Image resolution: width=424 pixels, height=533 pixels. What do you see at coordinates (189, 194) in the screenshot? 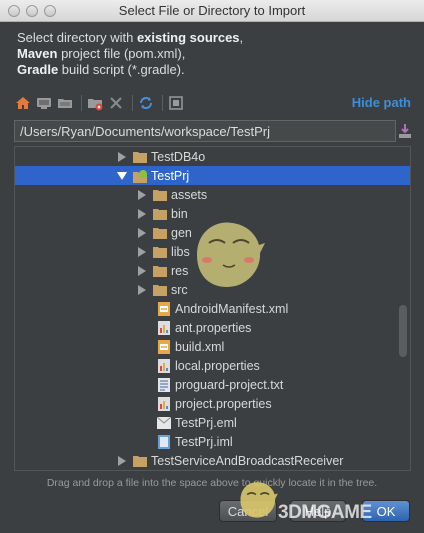
I see `tree-item-label: assets` at bounding box center [189, 194].